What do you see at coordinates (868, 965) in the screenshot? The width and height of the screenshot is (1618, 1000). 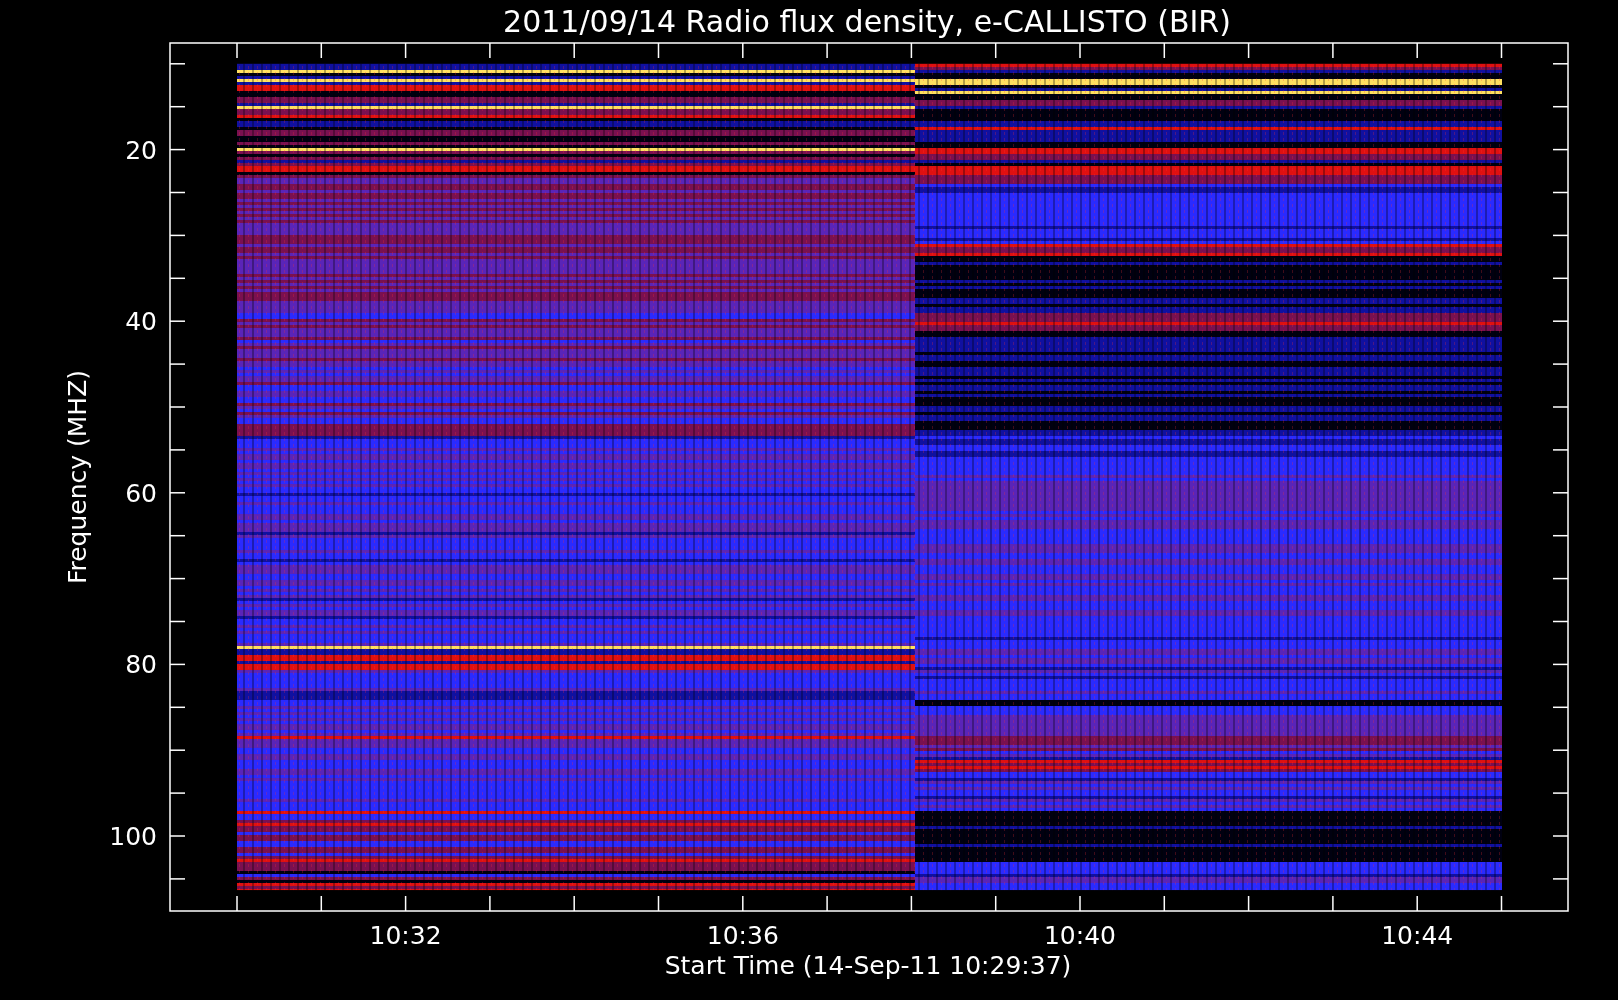 I see `x-axis-label: Start Time (14-Sep-11 10:29:37)` at bounding box center [868, 965].